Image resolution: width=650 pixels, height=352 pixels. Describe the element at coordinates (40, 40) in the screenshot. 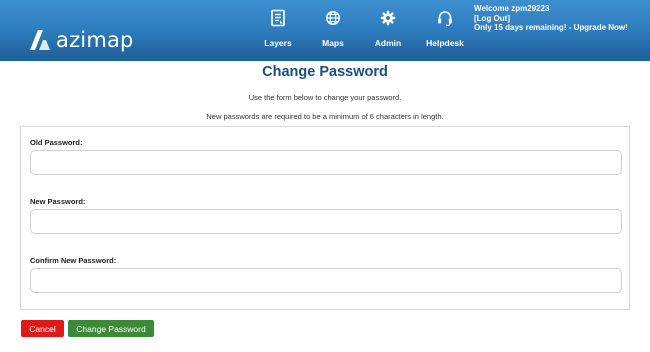

I see `azimap-logo-icon` at that location.